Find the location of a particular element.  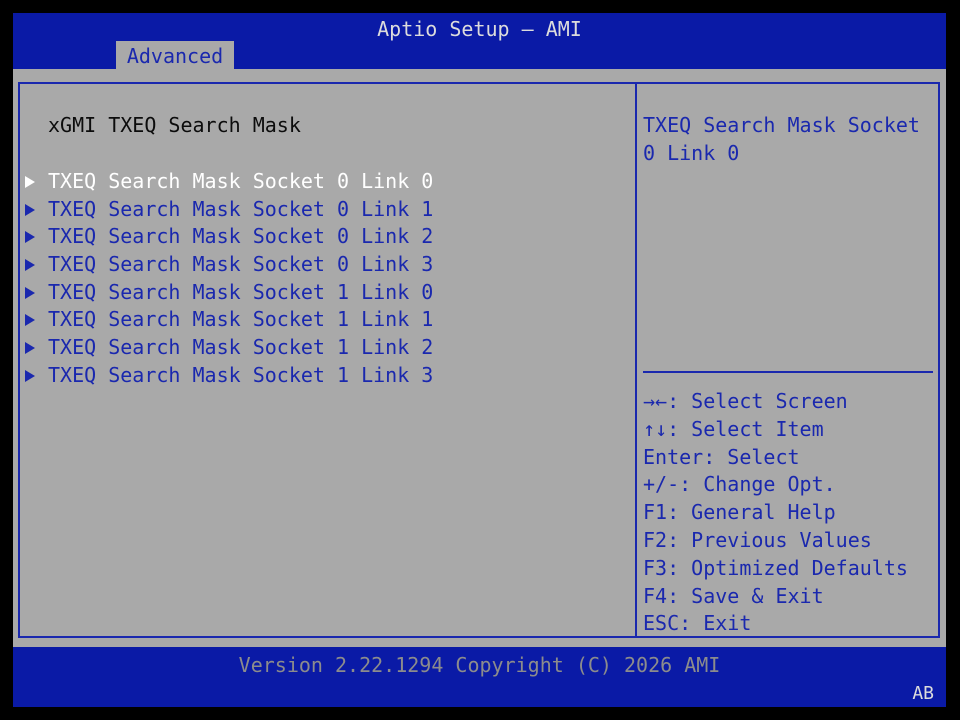

menu-item-label: TXEQ Search Mask Socket 1 Link 0 is located at coordinates (241, 291).